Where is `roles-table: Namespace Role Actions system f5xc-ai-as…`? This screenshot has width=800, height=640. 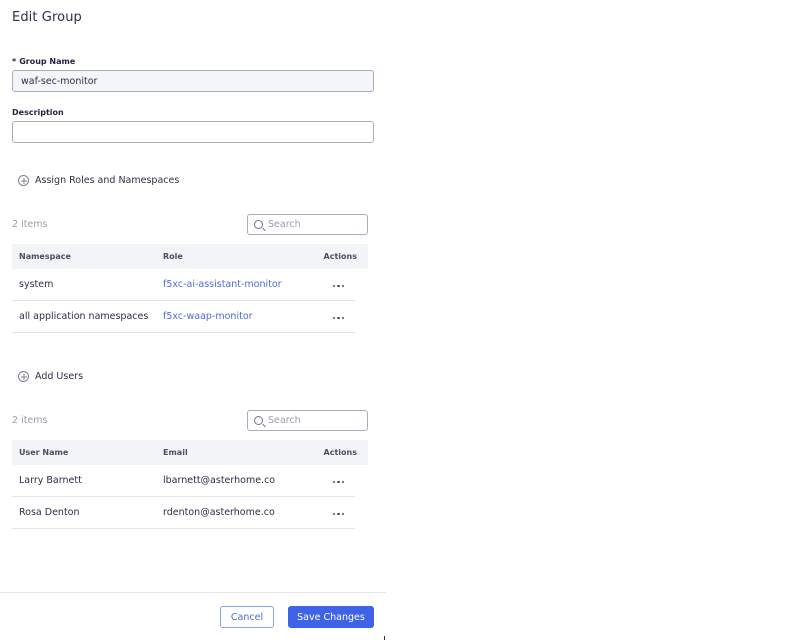 roles-table: Namespace Role Actions system f5xc-ai-as… is located at coordinates (190, 288).